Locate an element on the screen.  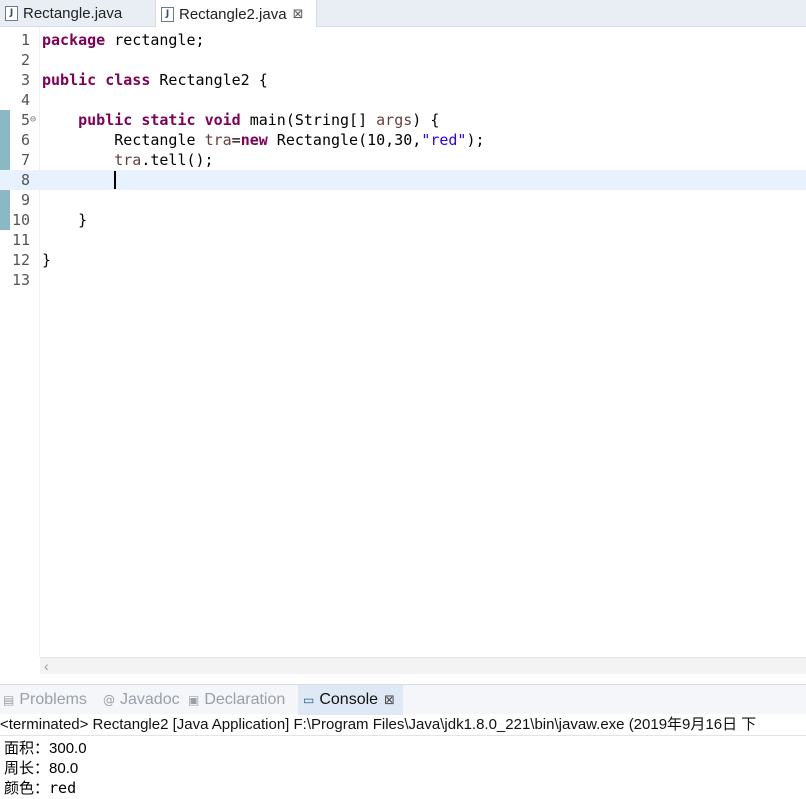
console-line: 周长：80.0 is located at coordinates (41, 768).